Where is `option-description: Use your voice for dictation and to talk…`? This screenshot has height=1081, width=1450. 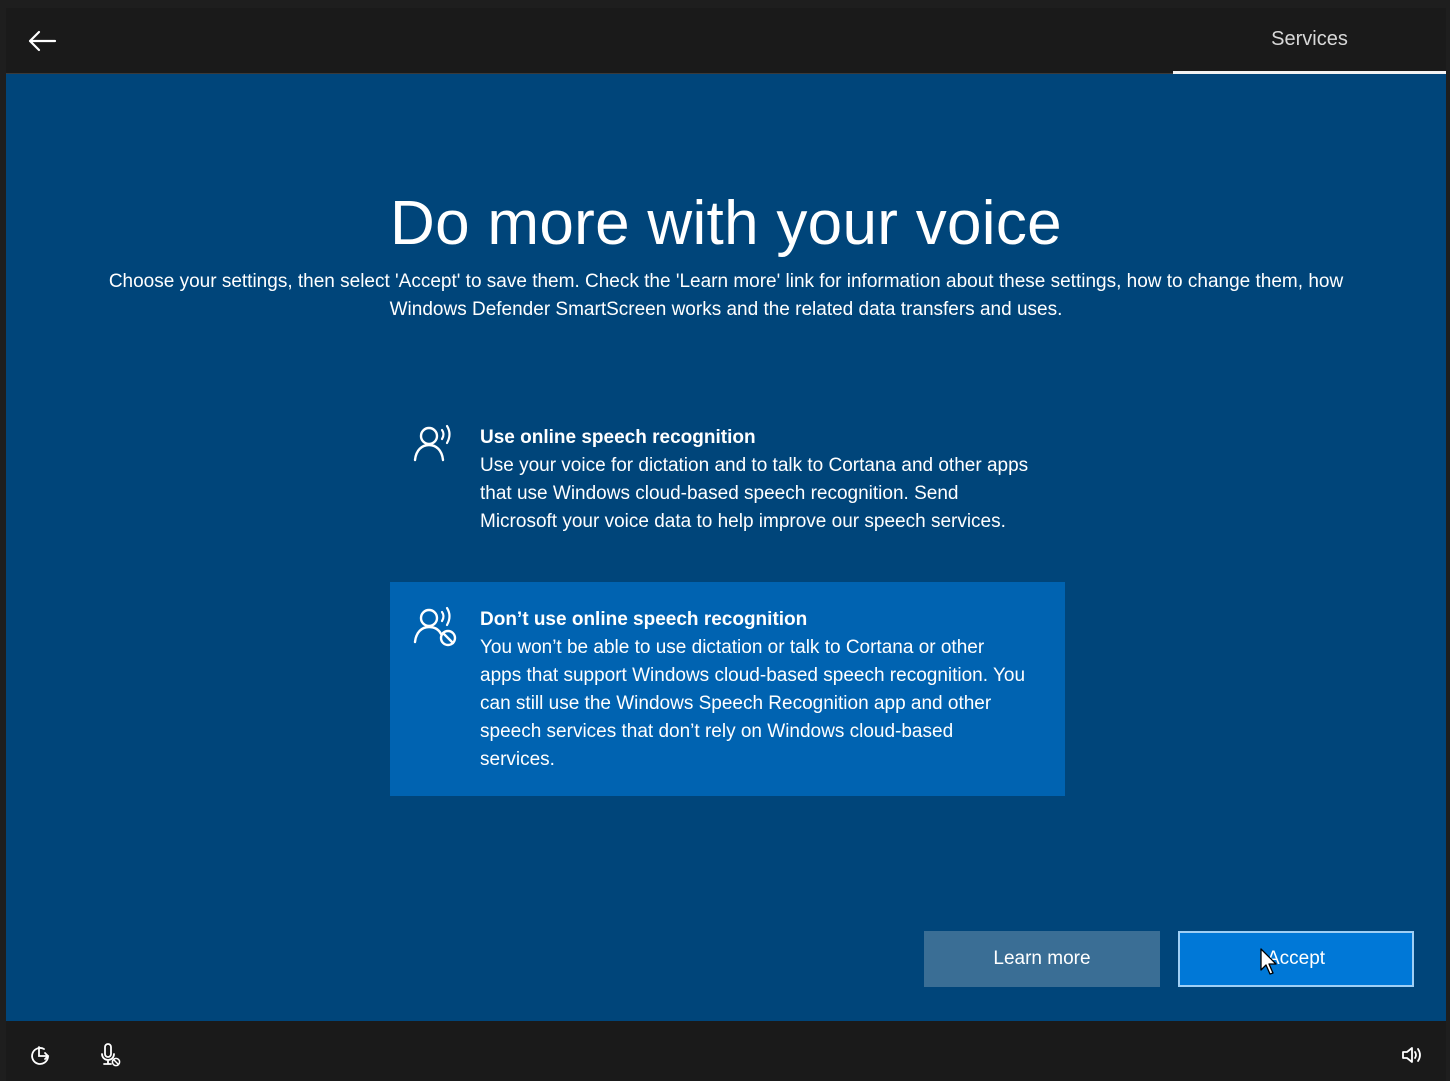 option-description: Use your voice for dictation and to talk… is located at coordinates (754, 493).